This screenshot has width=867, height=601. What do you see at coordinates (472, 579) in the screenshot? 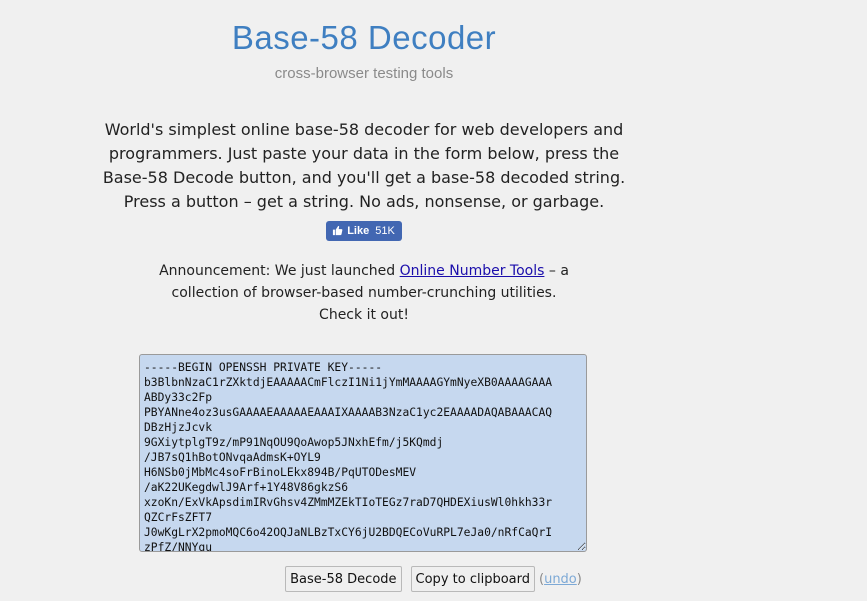
I see `copy-to-clipboard-button: Copy to clipboard` at bounding box center [472, 579].